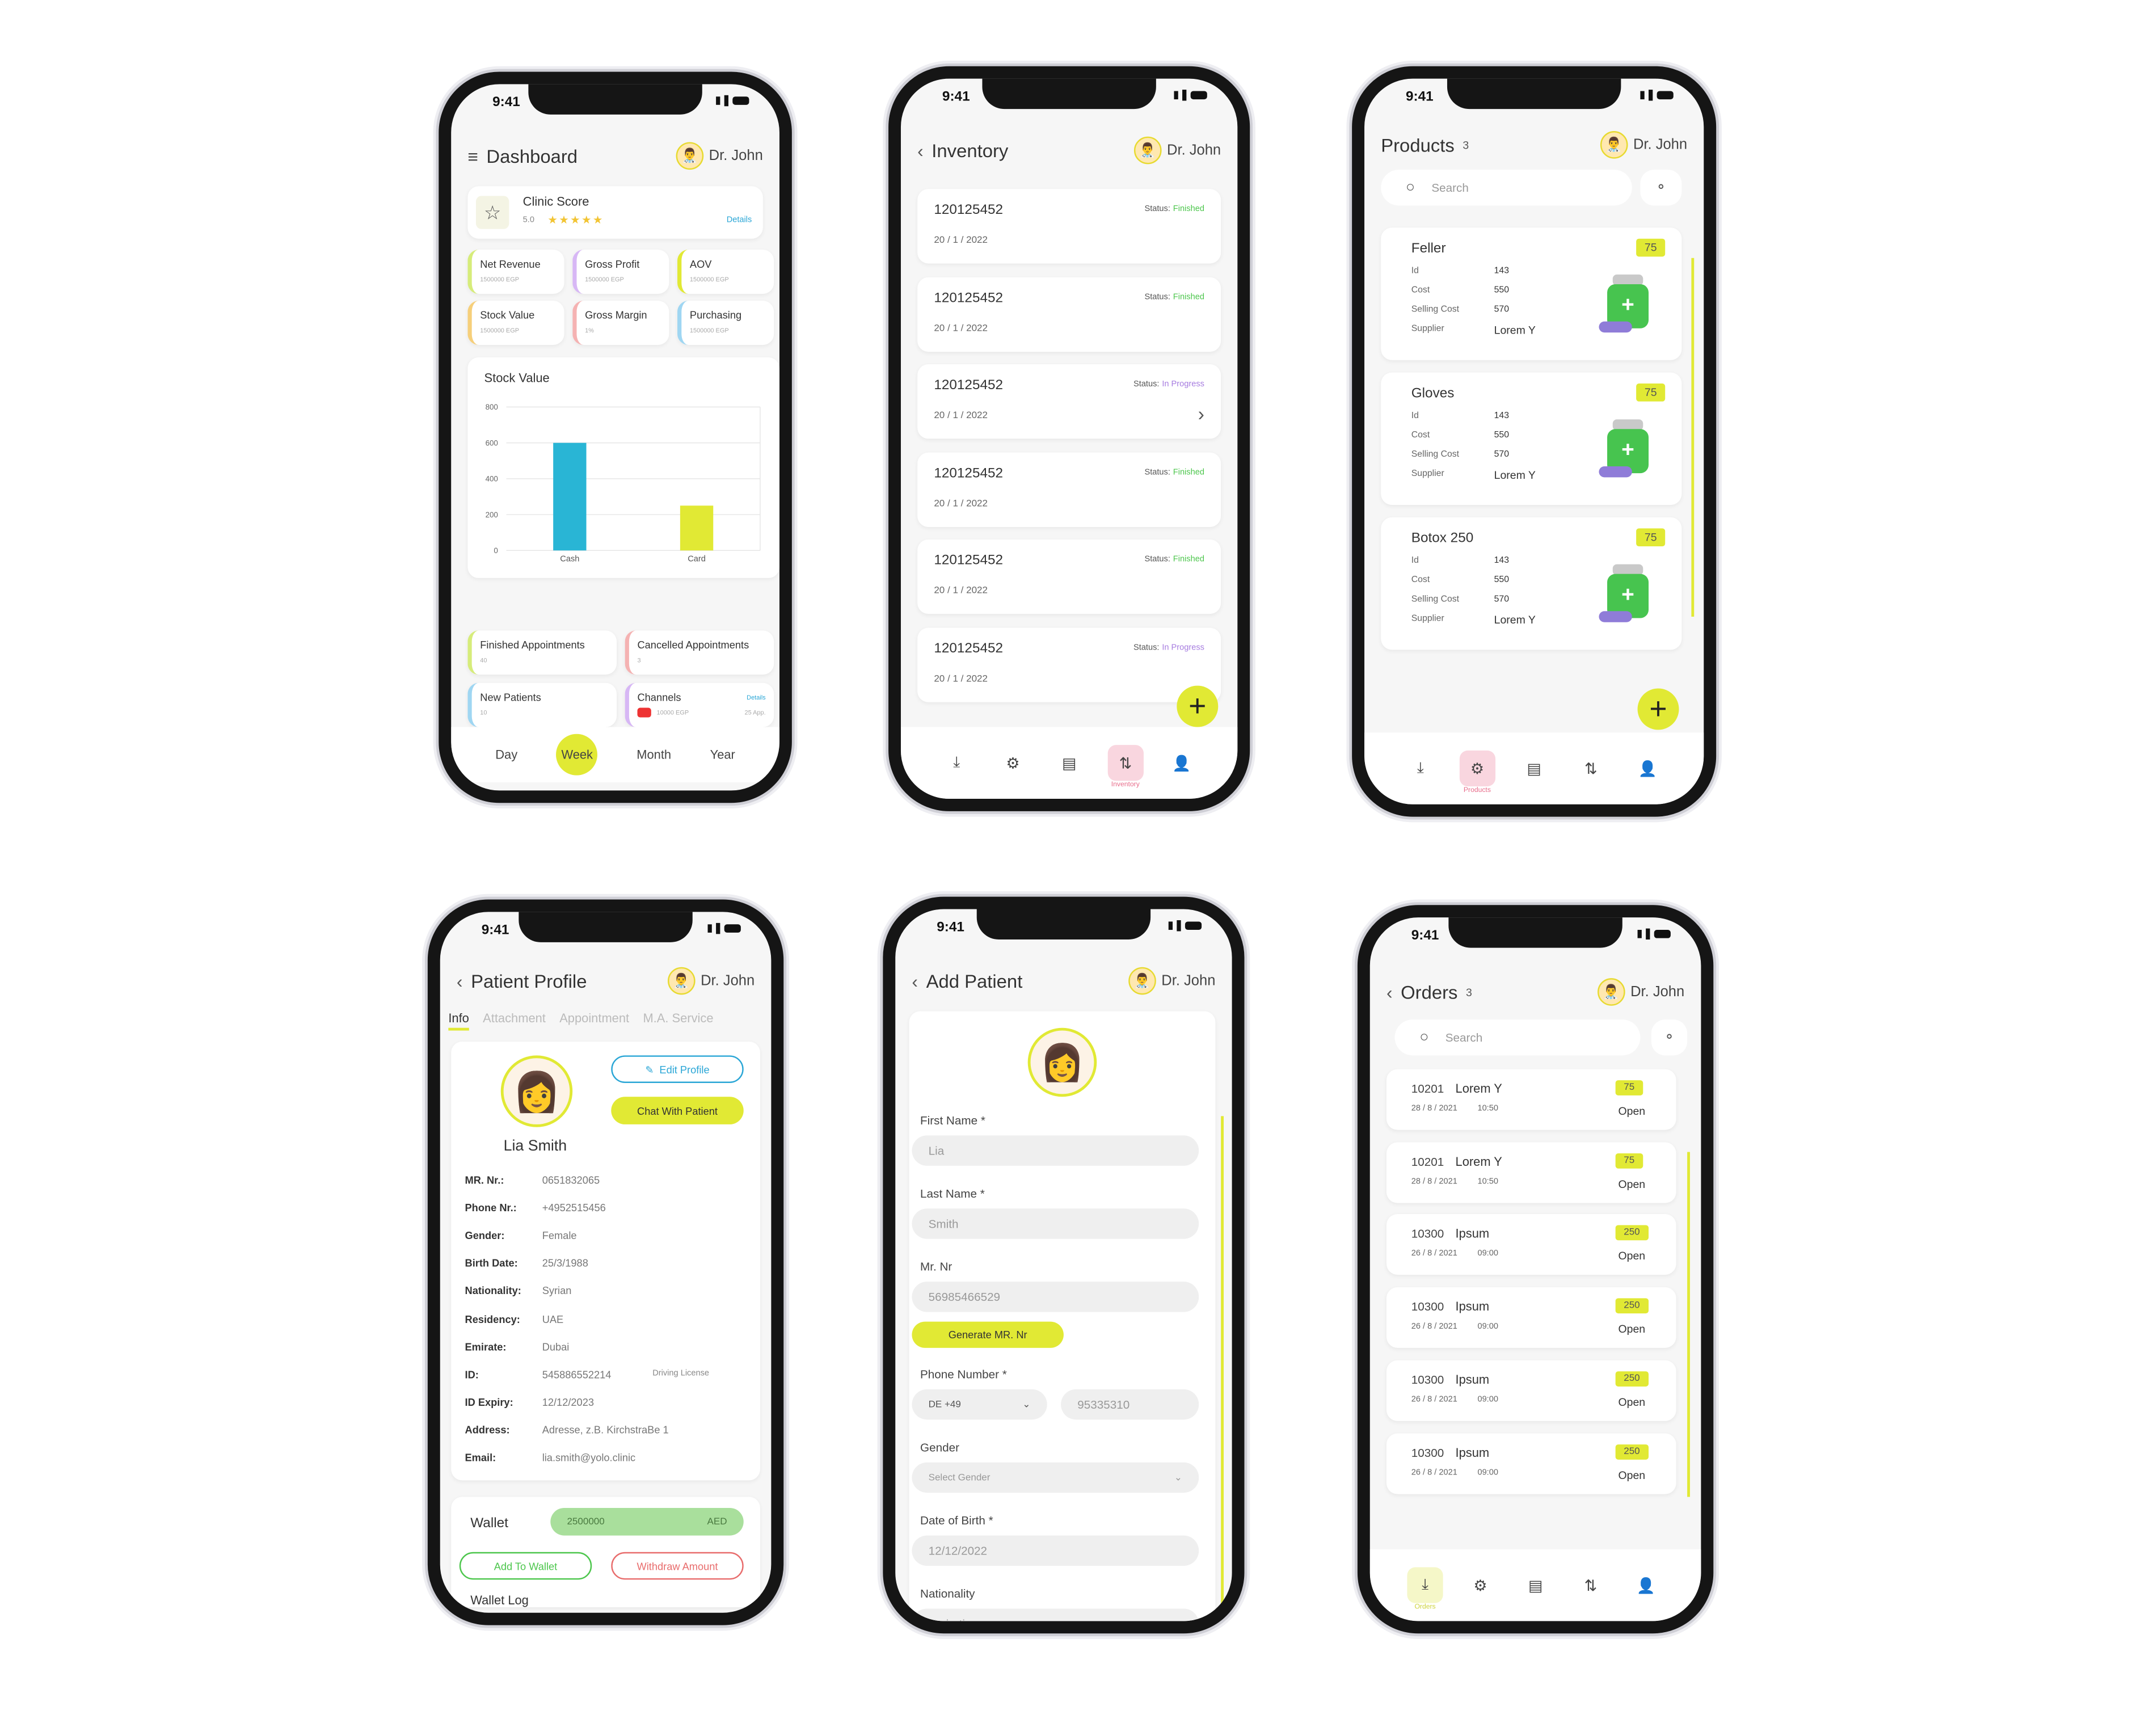 The width and height of the screenshot is (2141, 1736). Describe the element at coordinates (514, 1021) in the screenshot. I see `tab-attachment: Attachment` at that location.